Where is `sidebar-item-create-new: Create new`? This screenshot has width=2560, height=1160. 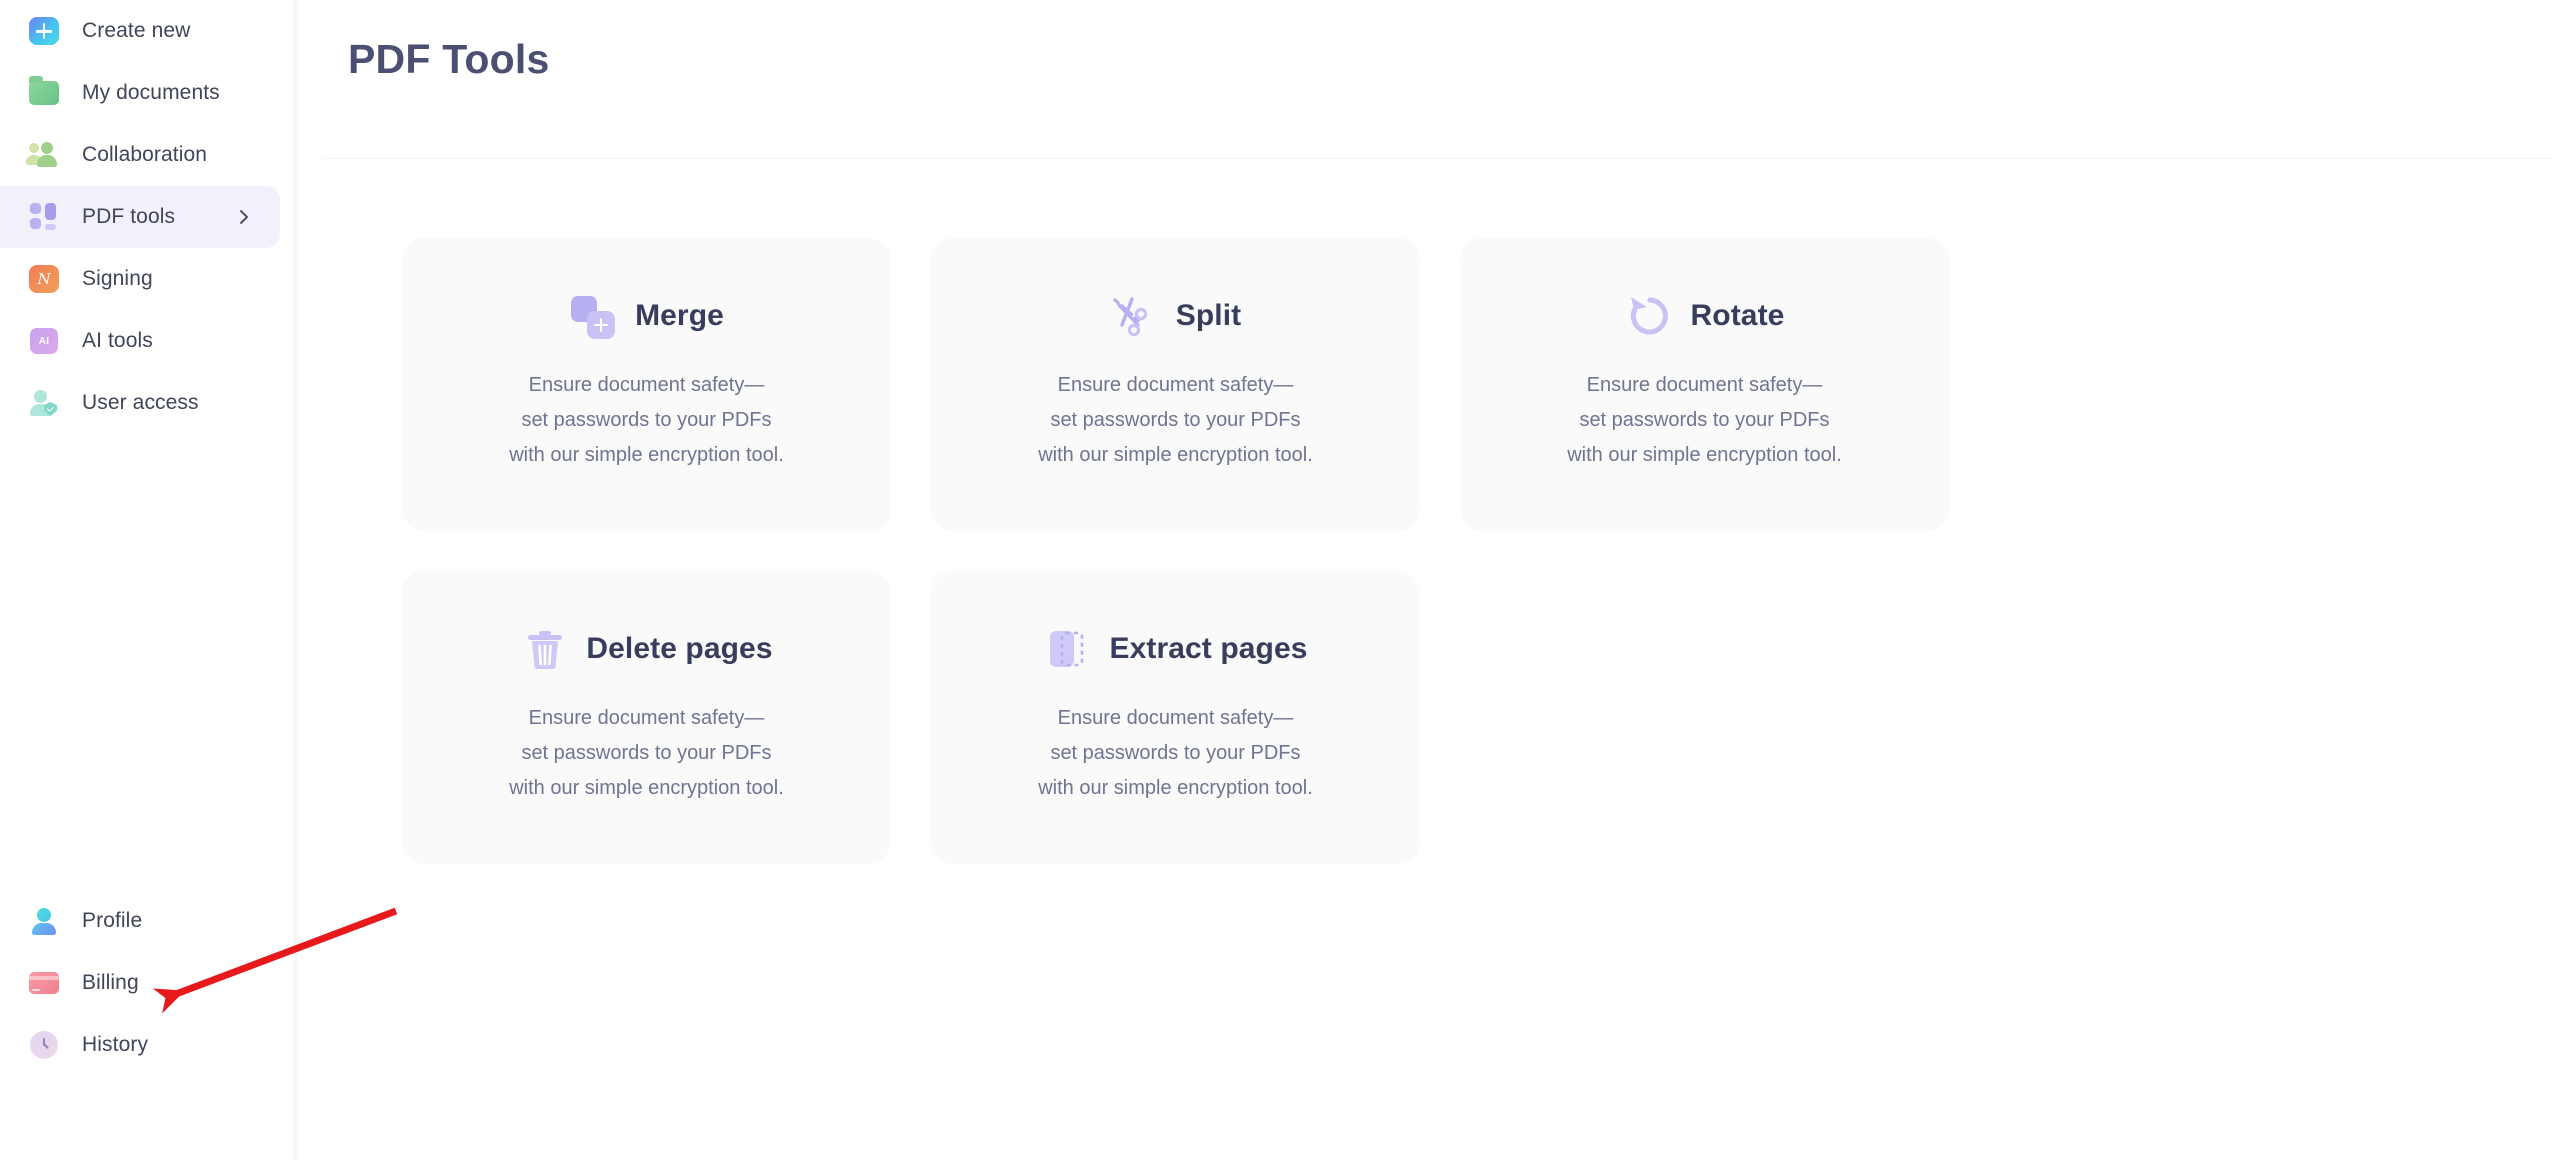 sidebar-item-create-new: Create new is located at coordinates (149, 31).